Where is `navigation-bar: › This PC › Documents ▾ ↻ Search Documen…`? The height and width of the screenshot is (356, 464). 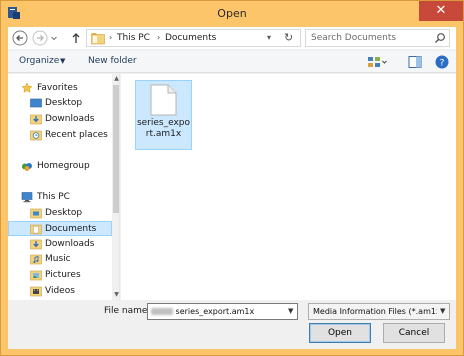
navigation-bar: › This PC › Documents ▾ ↻ Search Documen… is located at coordinates (232, 38).